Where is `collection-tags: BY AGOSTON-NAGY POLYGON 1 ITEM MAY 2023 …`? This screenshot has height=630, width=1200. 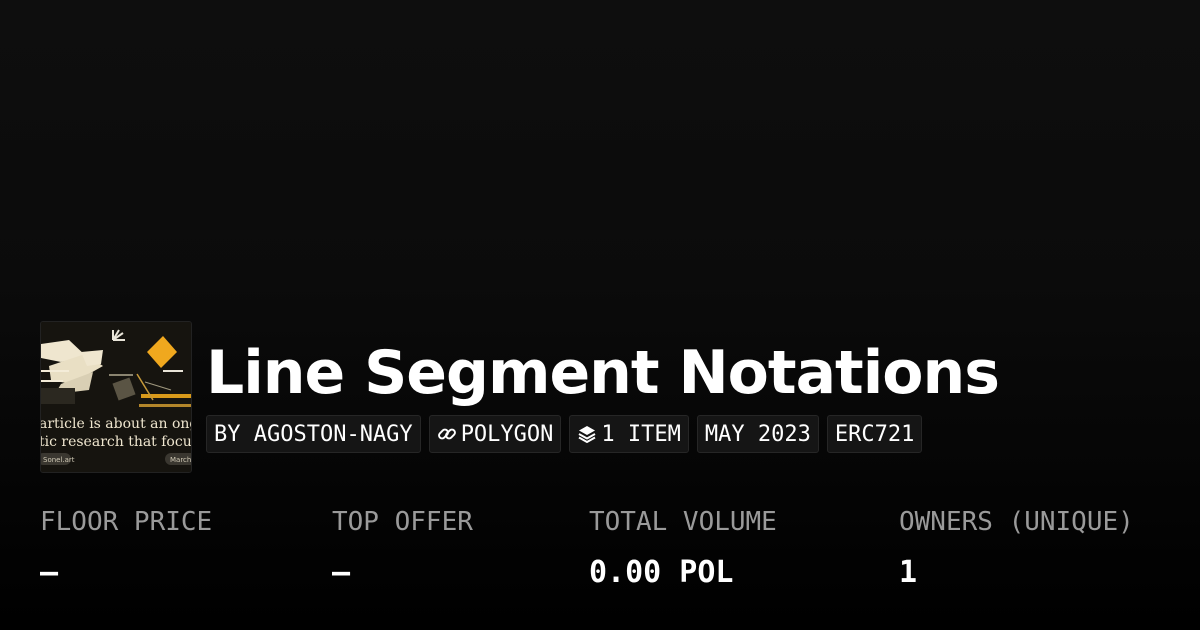 collection-tags: BY AGOSTON-NAGY POLYGON 1 ITEM MAY 2023 … is located at coordinates (564, 434).